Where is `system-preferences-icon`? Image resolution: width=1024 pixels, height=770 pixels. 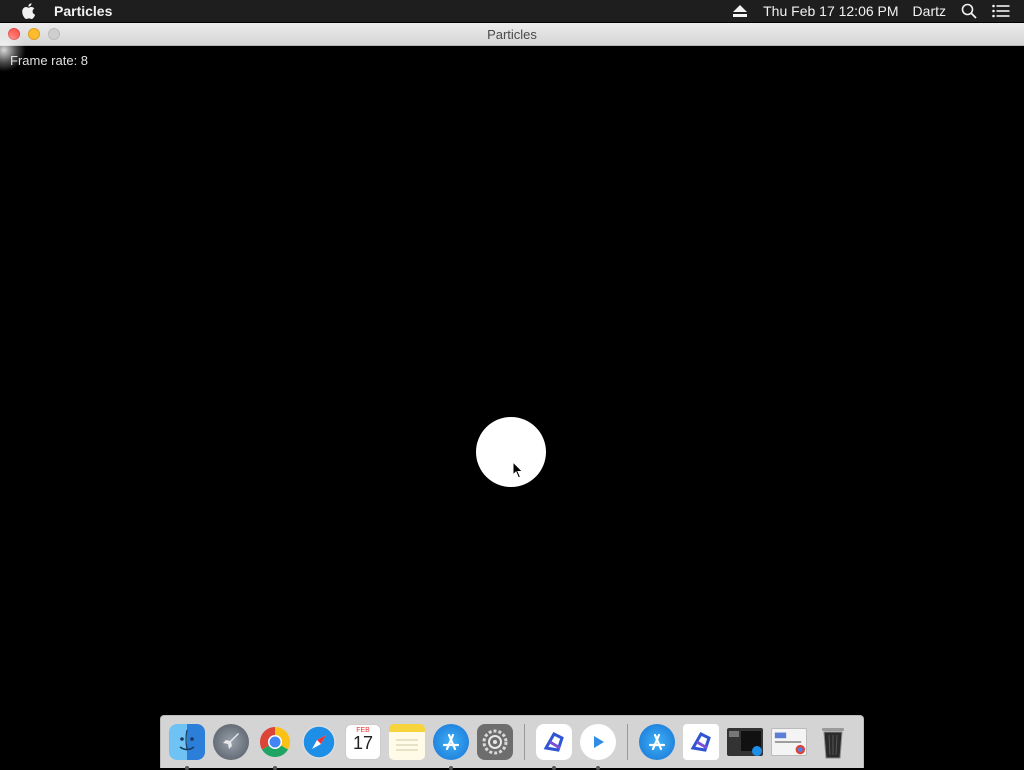
system-preferences-icon is located at coordinates (495, 742).